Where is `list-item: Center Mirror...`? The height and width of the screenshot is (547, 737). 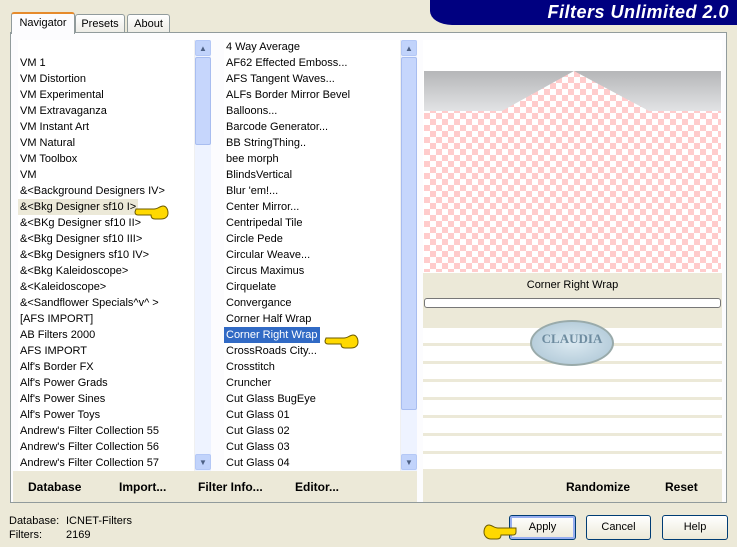
list-item: Center Mirror... is located at coordinates (262, 207).